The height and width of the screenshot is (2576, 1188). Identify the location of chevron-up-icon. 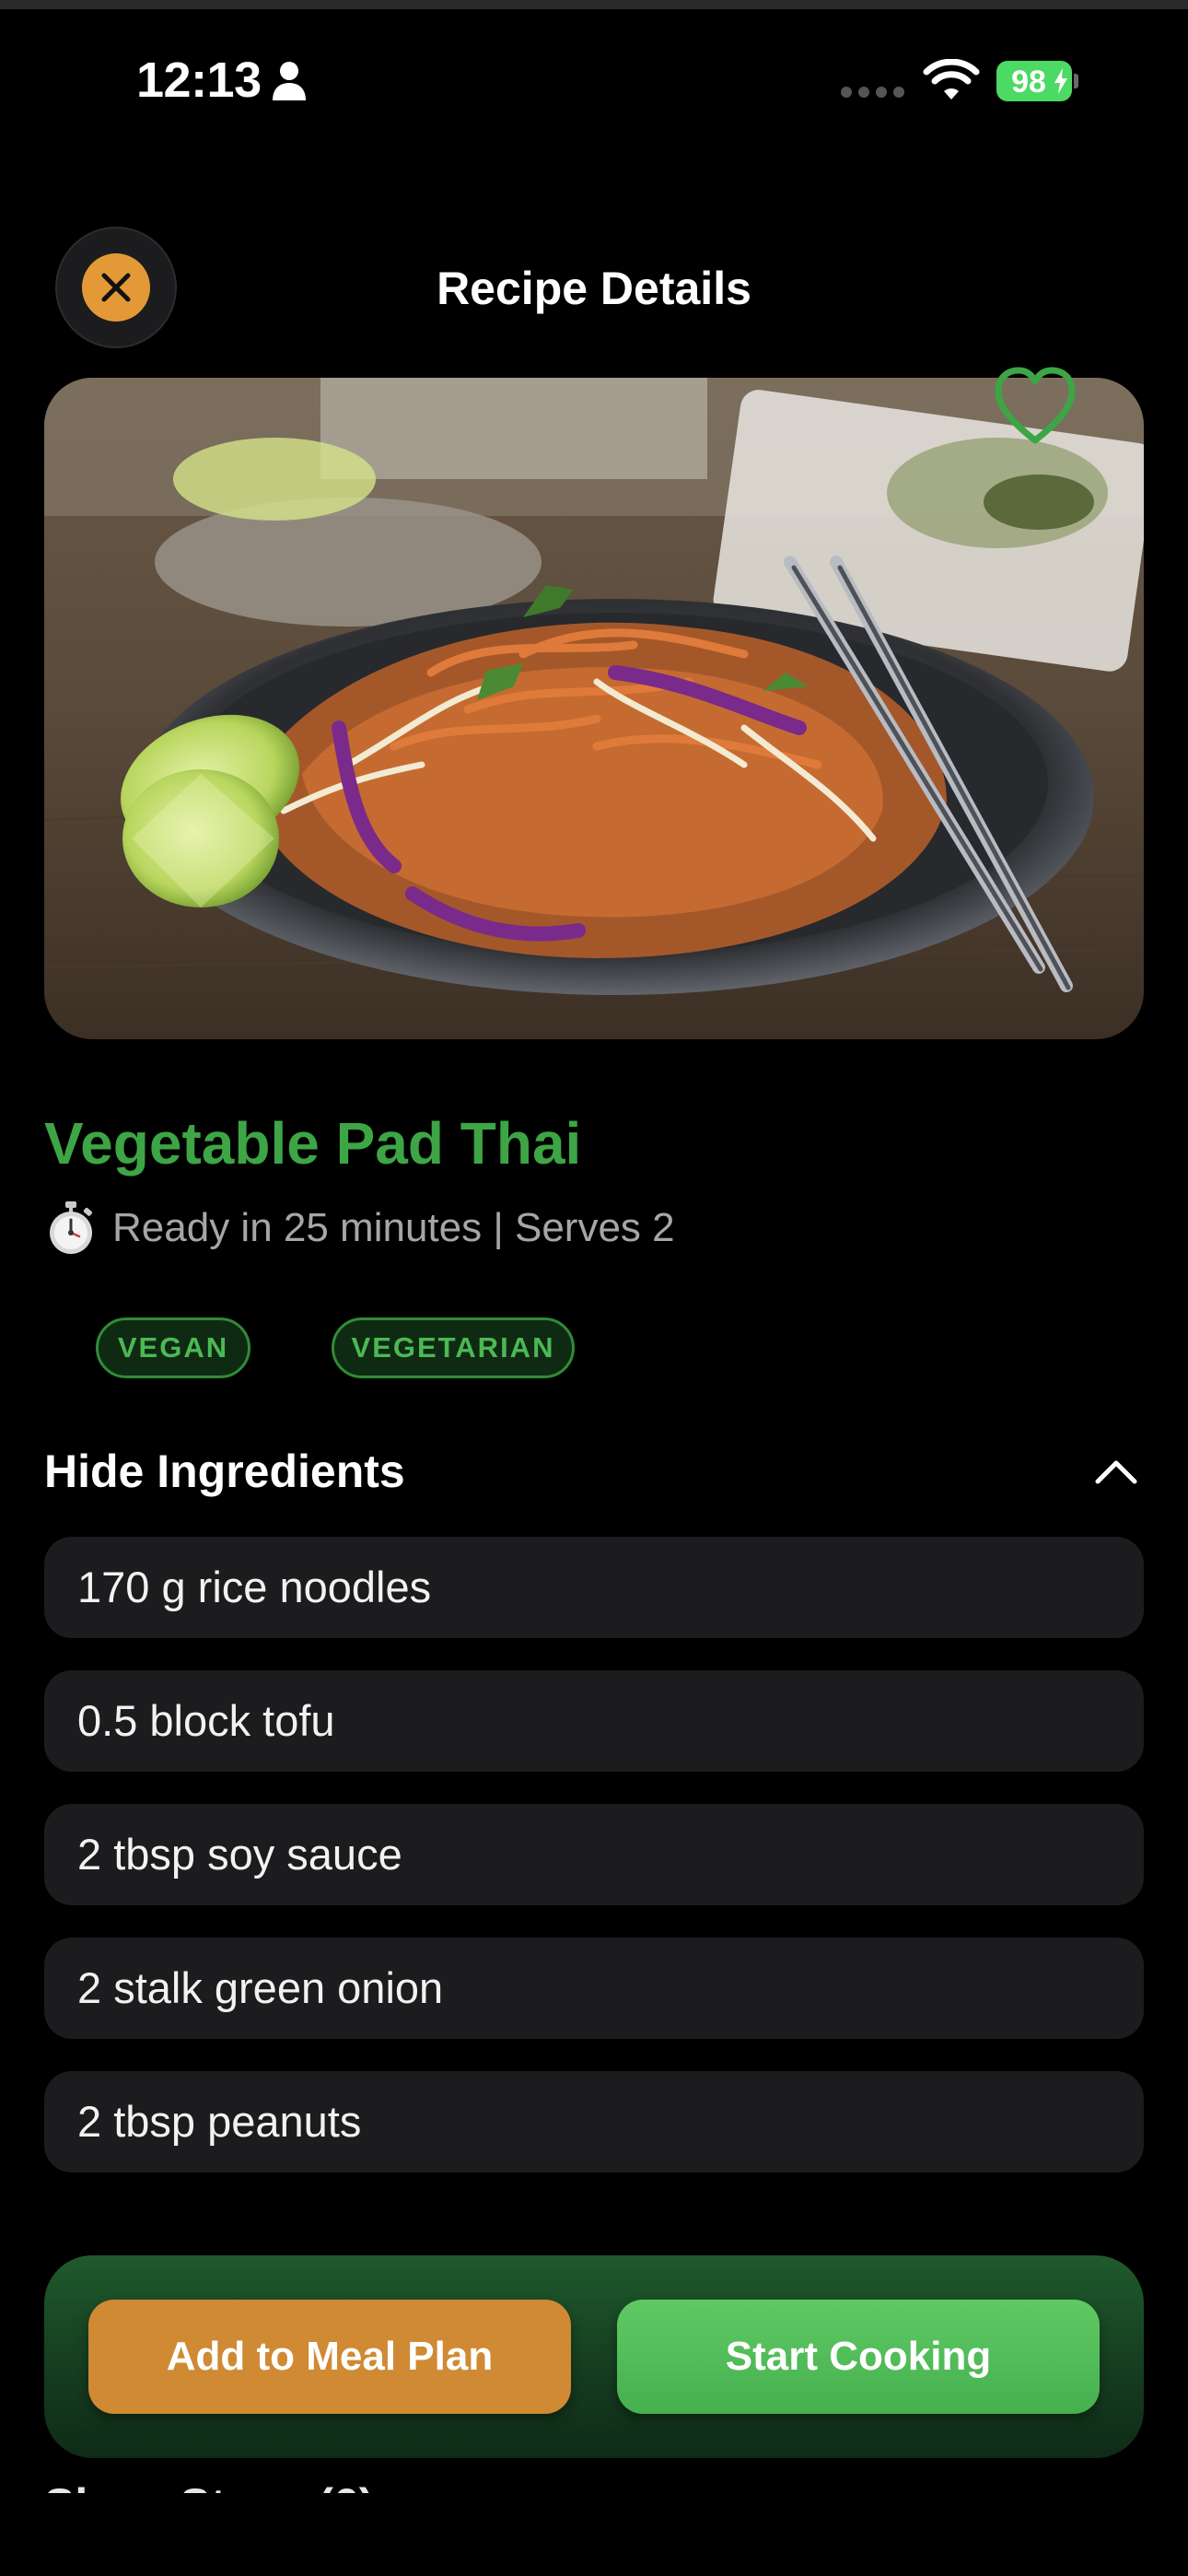
(1116, 1472).